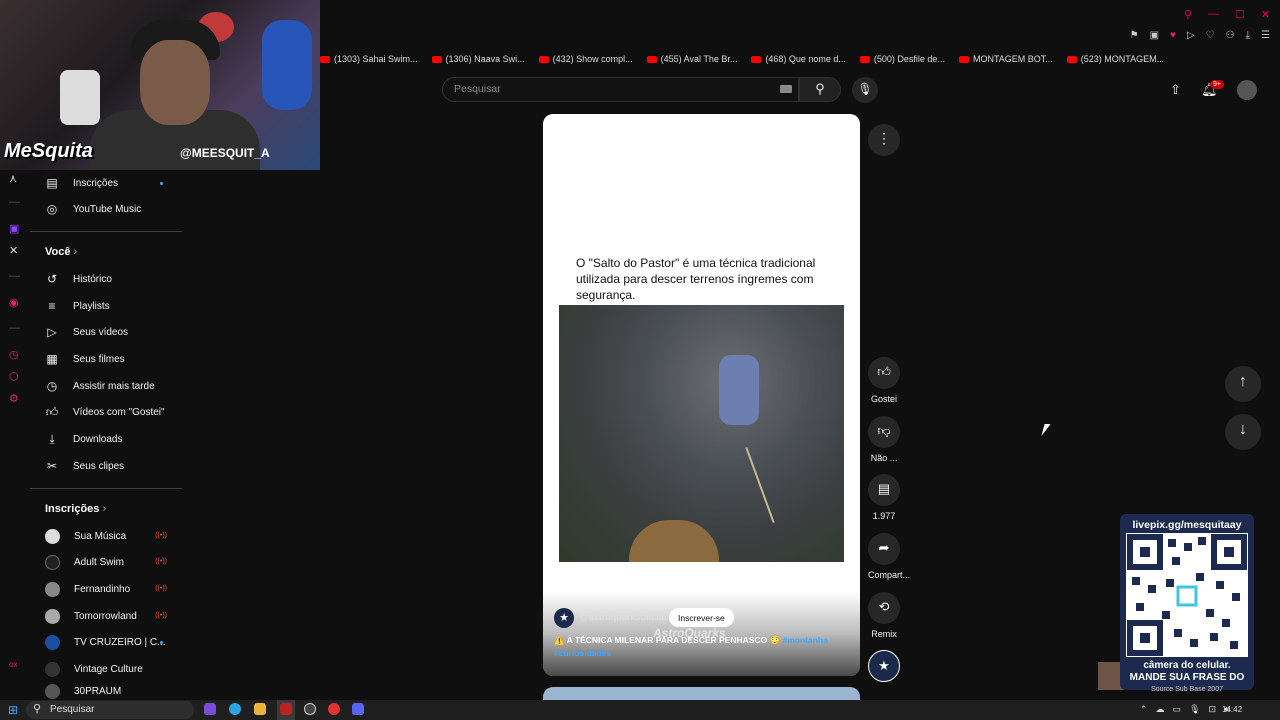 The height and width of the screenshot is (720, 1280). Describe the element at coordinates (52, 183) in the screenshot. I see `subscriptions-icon: ▤` at that location.